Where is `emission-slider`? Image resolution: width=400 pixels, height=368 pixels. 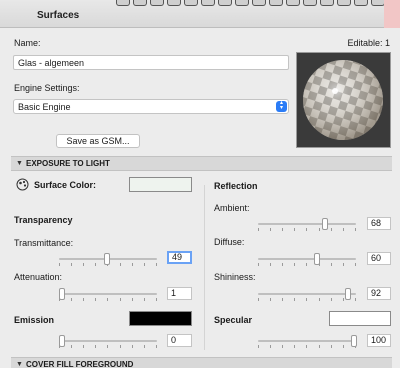 emission-slider is located at coordinates (108, 341).